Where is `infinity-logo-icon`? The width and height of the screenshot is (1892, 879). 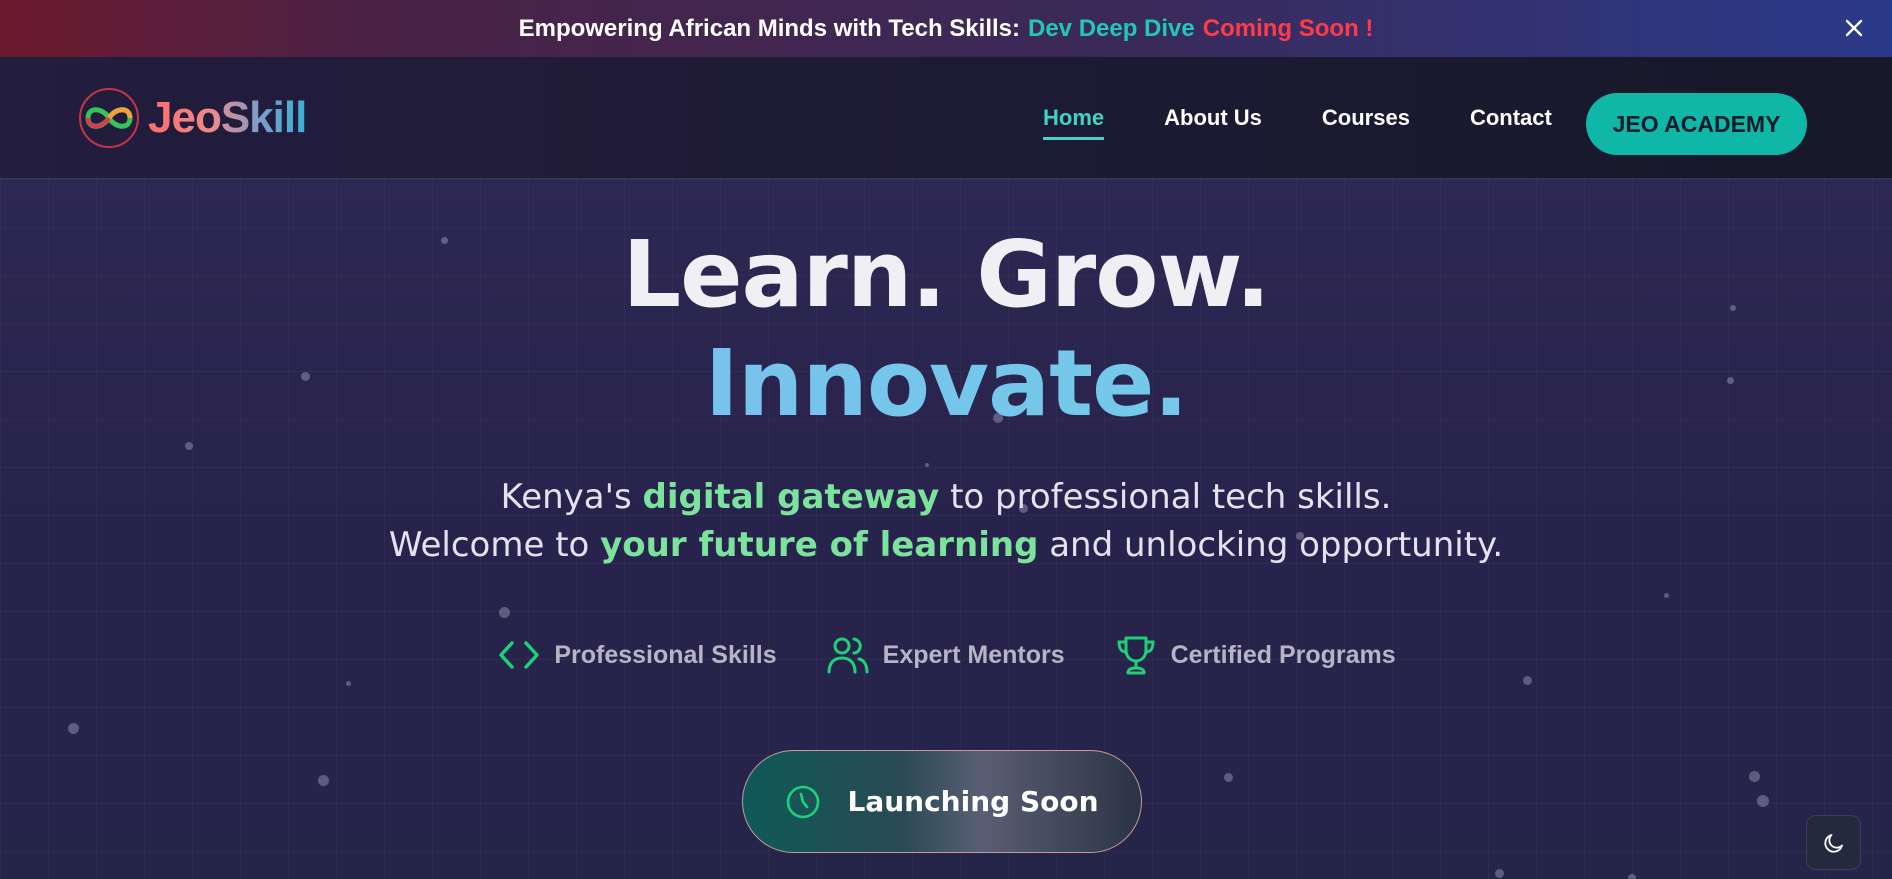
infinity-logo-icon is located at coordinates (109, 118).